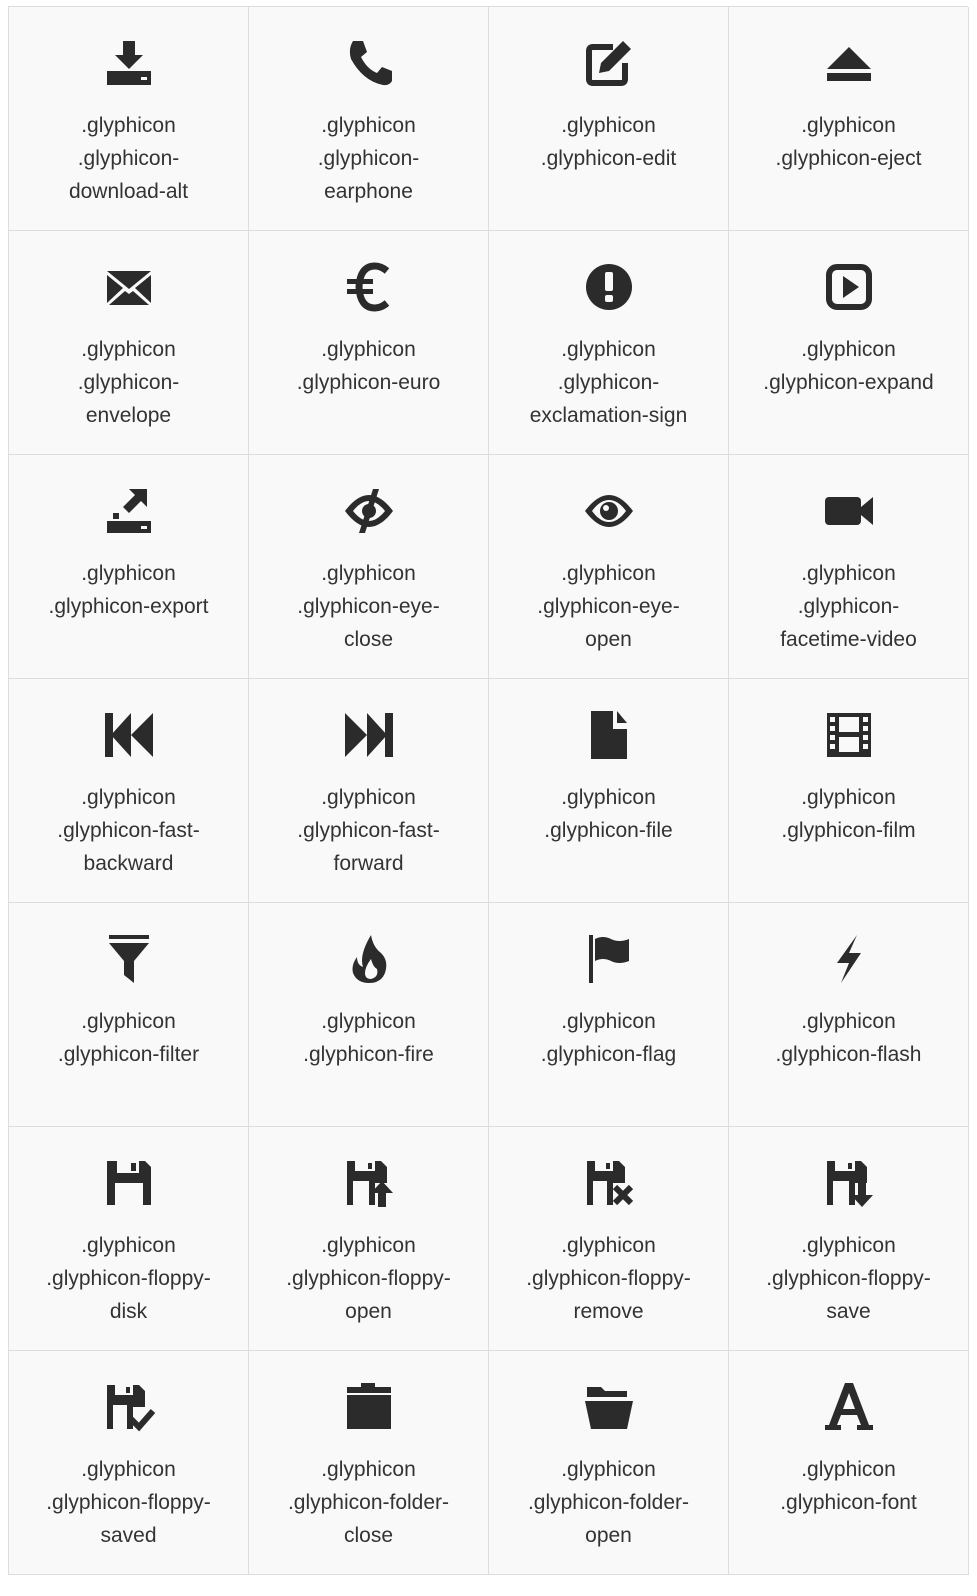 The height and width of the screenshot is (1596, 977). Describe the element at coordinates (609, 1015) in the screenshot. I see `glyph-cell: .glyphicon .glyphicon-flag` at that location.